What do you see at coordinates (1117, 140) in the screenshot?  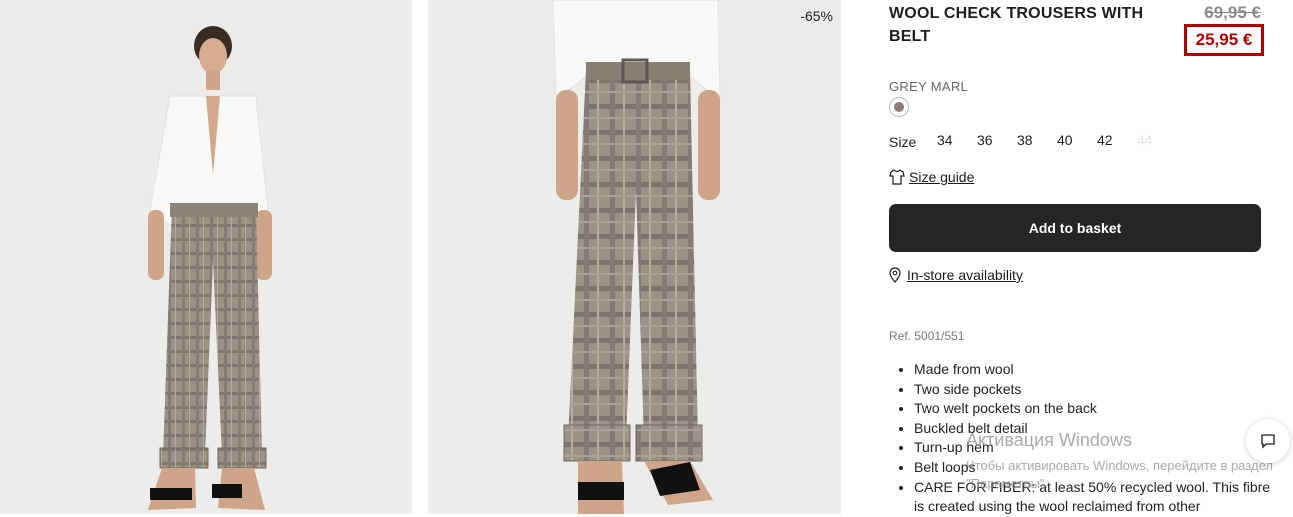 I see `size-option-42: 42` at bounding box center [1117, 140].